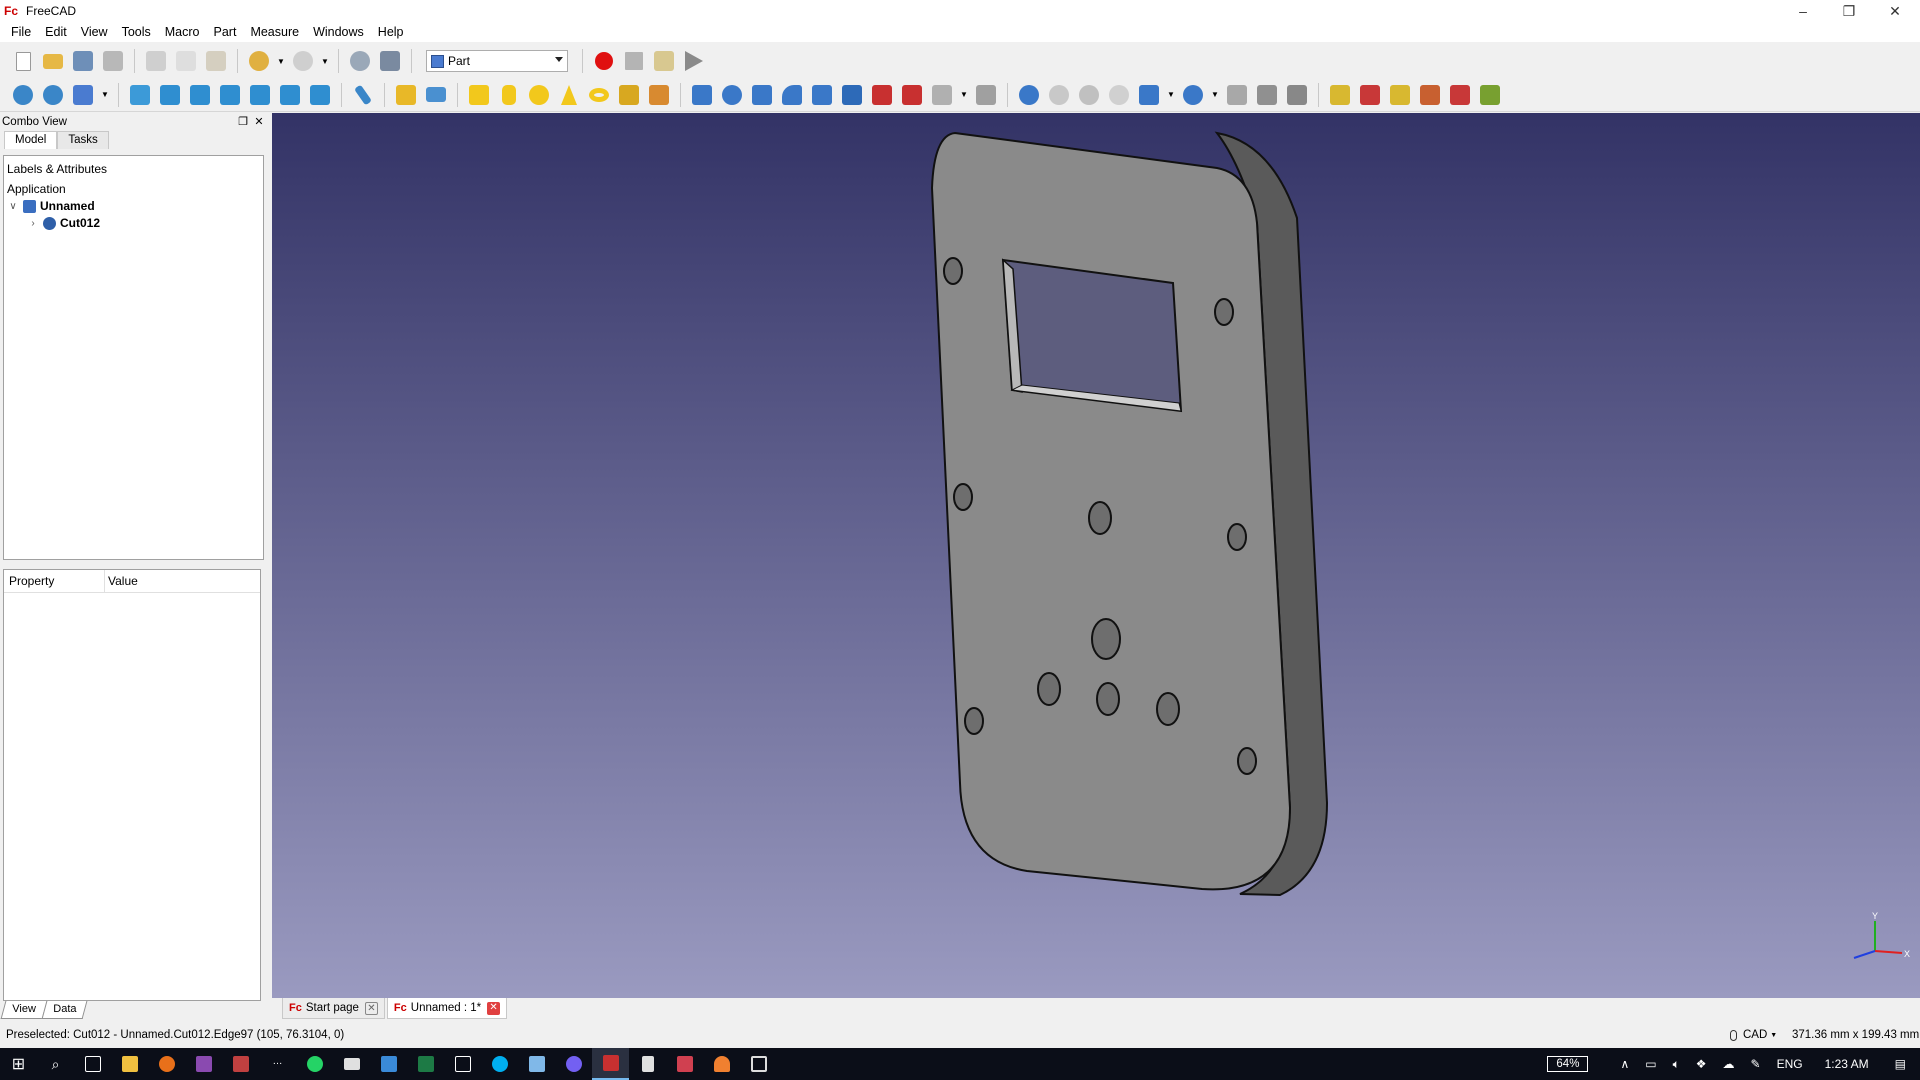  What do you see at coordinates (604, 61) in the screenshot?
I see `macro-record-button` at bounding box center [604, 61].